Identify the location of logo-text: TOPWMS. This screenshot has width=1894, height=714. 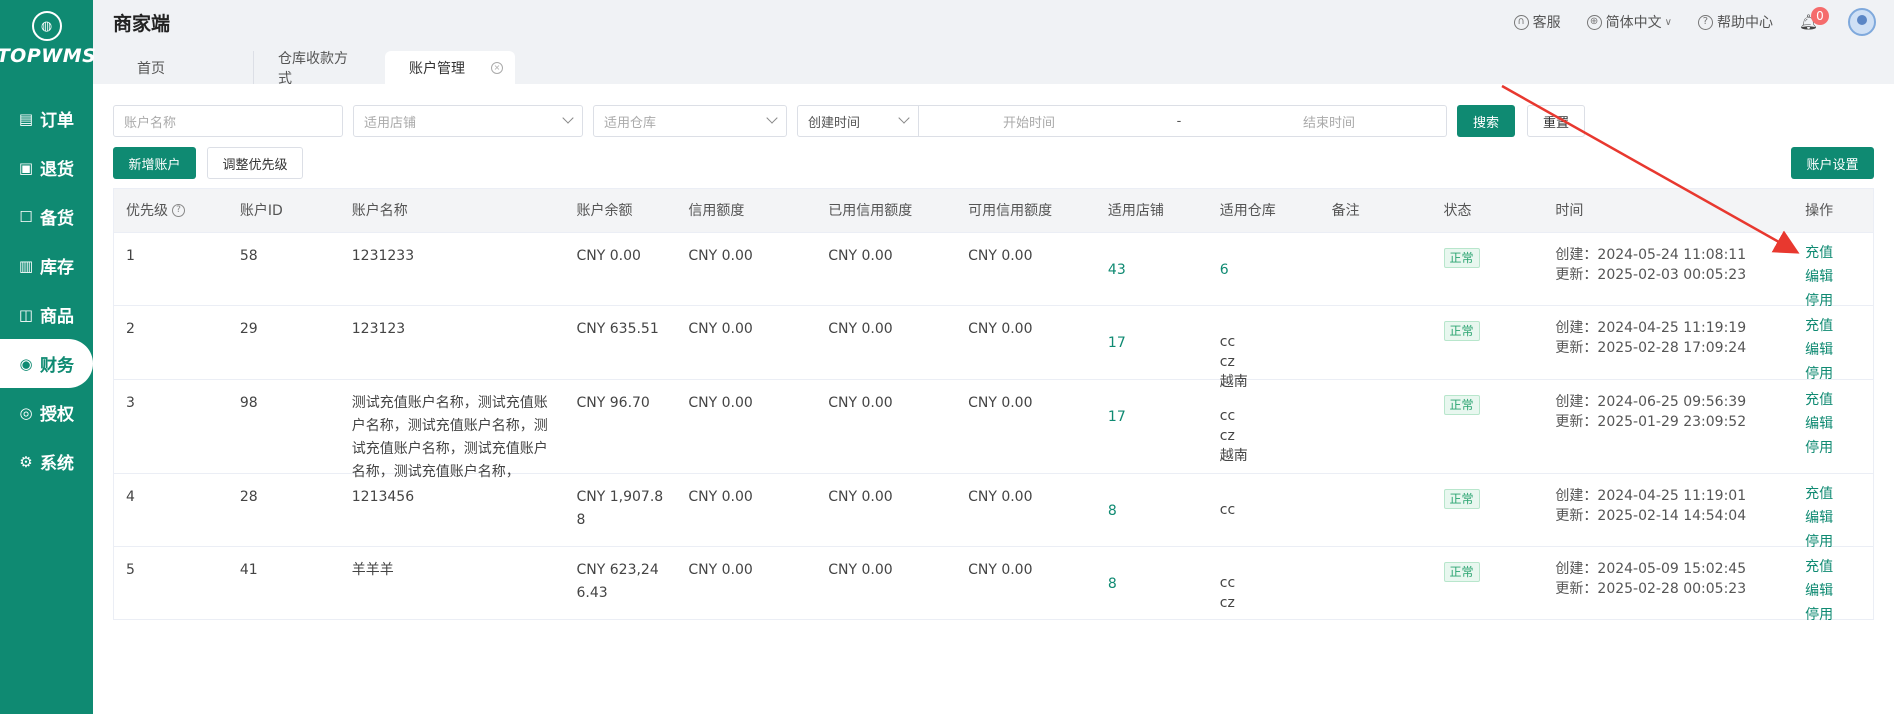
(48, 56).